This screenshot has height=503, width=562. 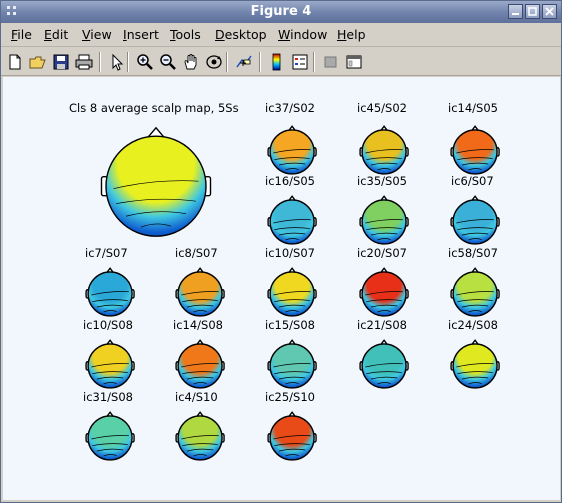 What do you see at coordinates (290, 181) in the screenshot?
I see `scalp-map-label: ic16/S05` at bounding box center [290, 181].